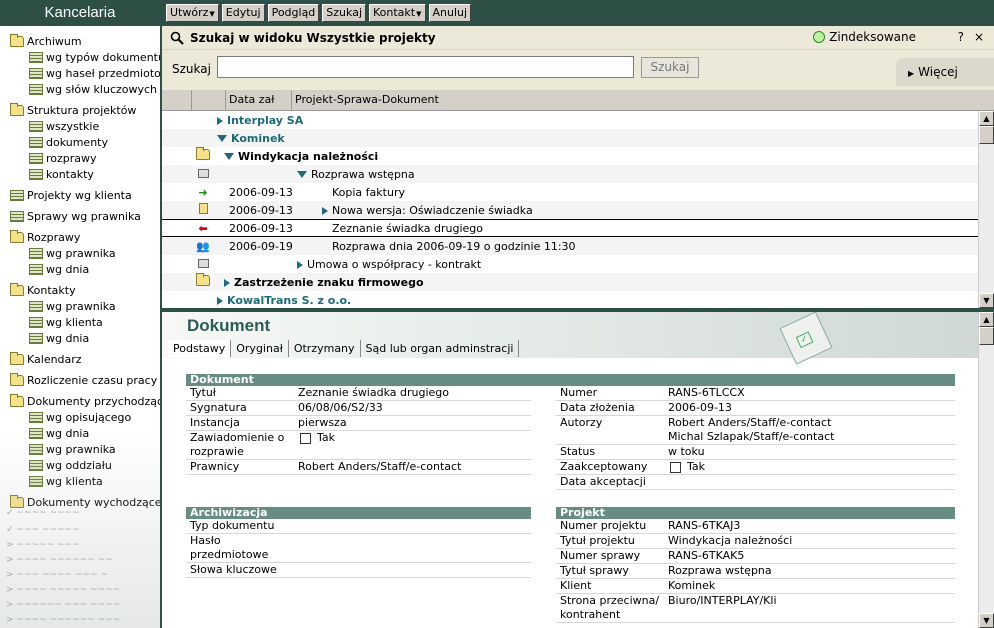 The width and height of the screenshot is (994, 628). I want to click on sidebar-item-label: Sprawy wg prawnika, so click(84, 216).